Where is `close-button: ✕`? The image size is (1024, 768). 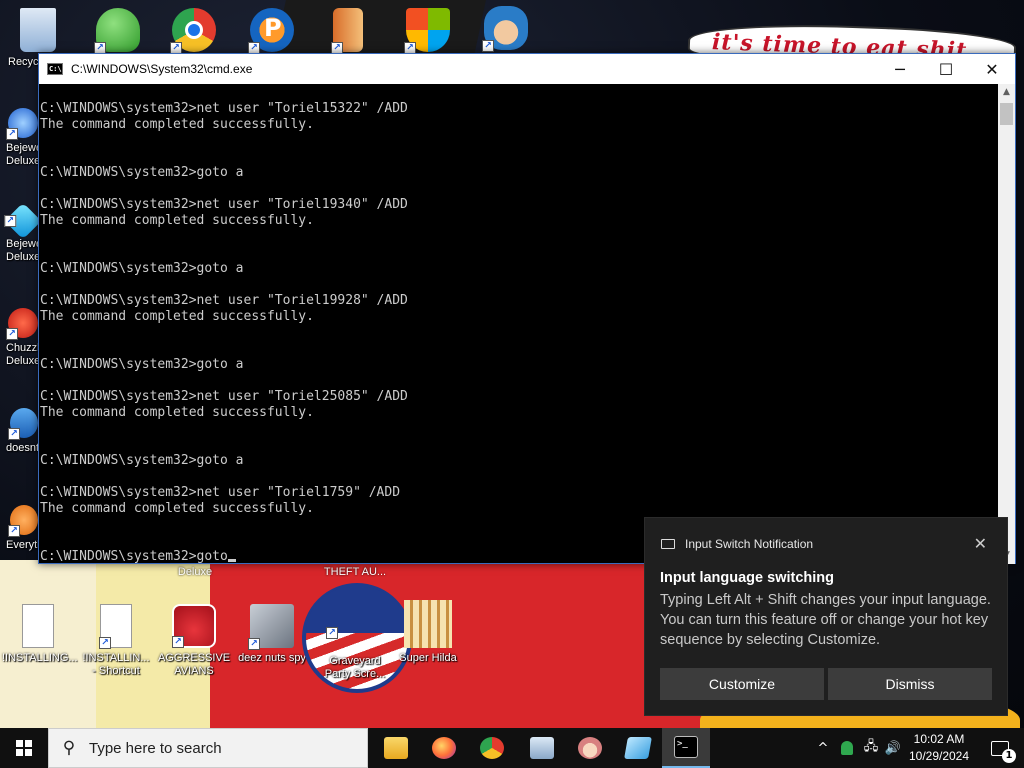
close-button: ✕ is located at coordinates (992, 69).